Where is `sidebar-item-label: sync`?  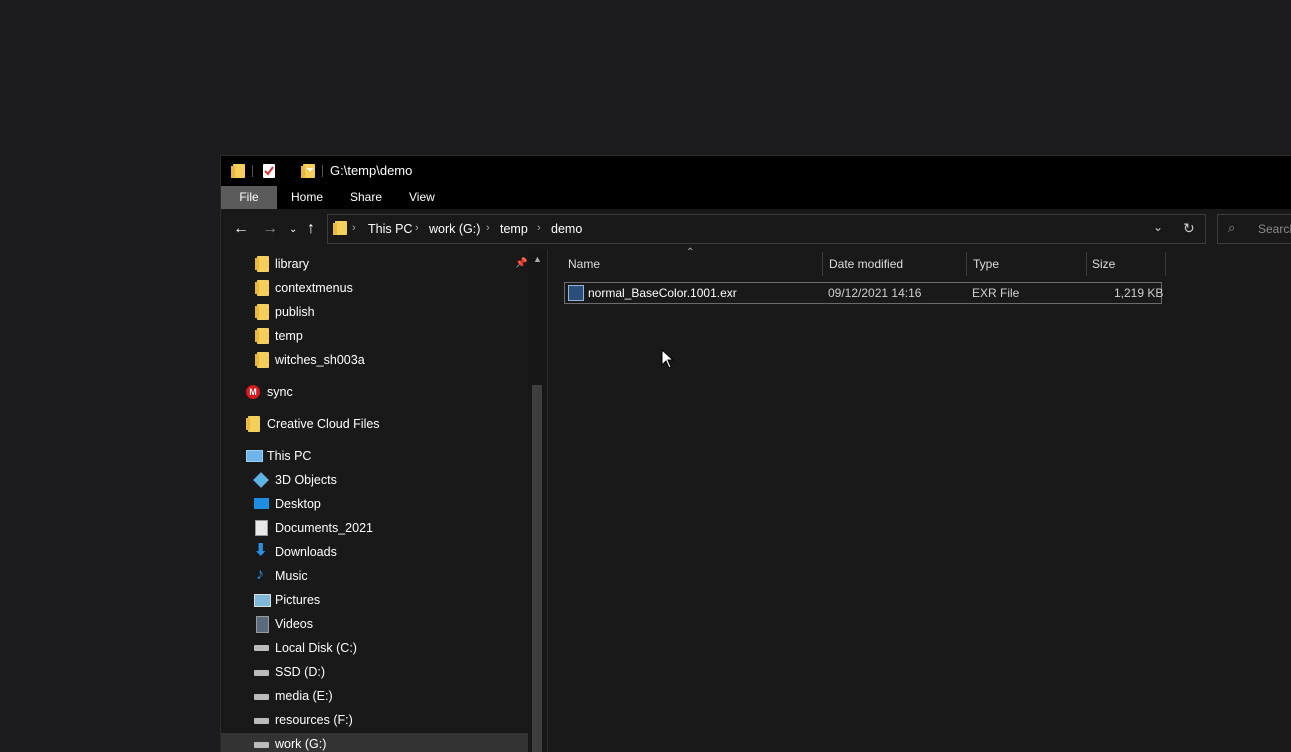 sidebar-item-label: sync is located at coordinates (280, 392).